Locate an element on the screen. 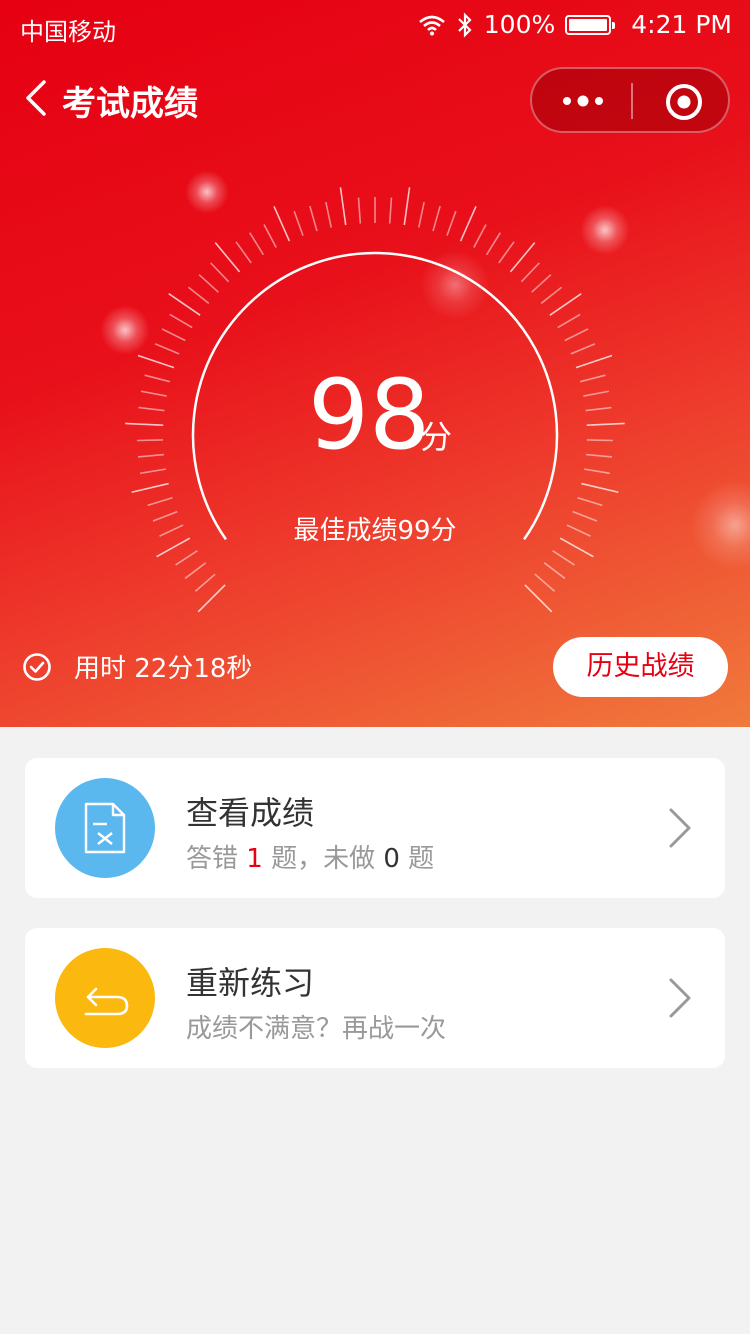 This screenshot has width=750, height=1334. card-subtitle: 成绩不满意？再战一次 is located at coordinates (316, 1029).